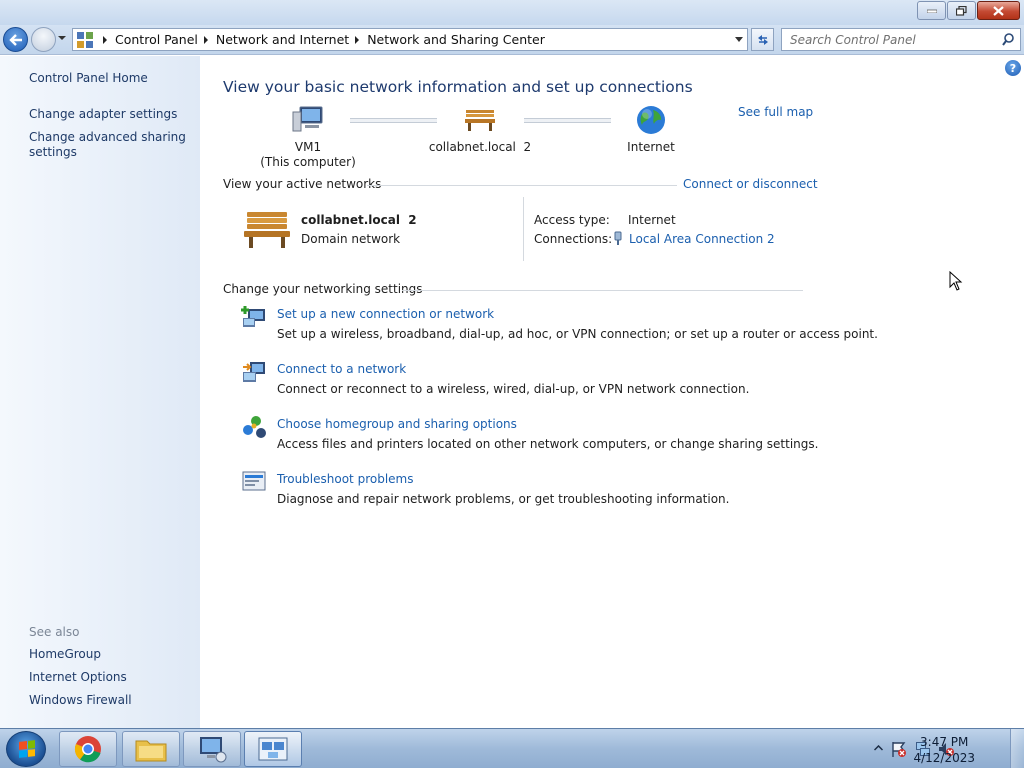 Image resolution: width=1024 pixels, height=768 pixels. What do you see at coordinates (652, 220) in the screenshot?
I see `access-type-value: Internet` at bounding box center [652, 220].